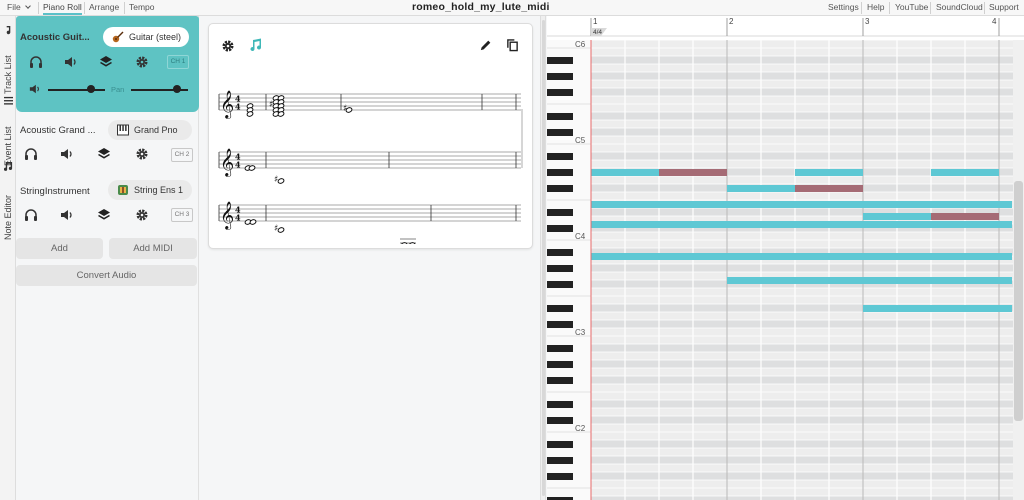 The width and height of the screenshot is (1024, 500). I want to click on music-note-icon, so click(256, 45).